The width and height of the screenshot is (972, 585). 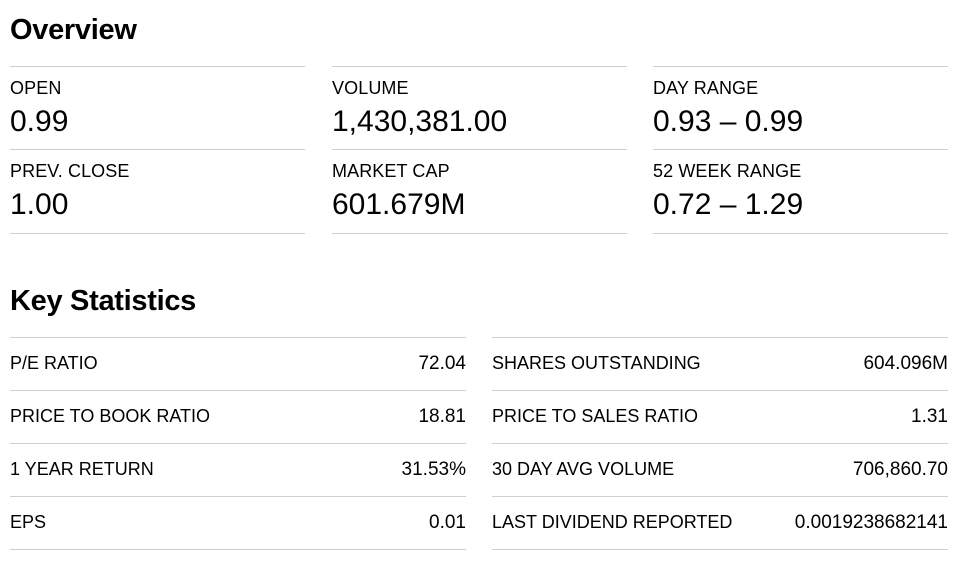 I want to click on open-label: OPEN, so click(x=36, y=88).